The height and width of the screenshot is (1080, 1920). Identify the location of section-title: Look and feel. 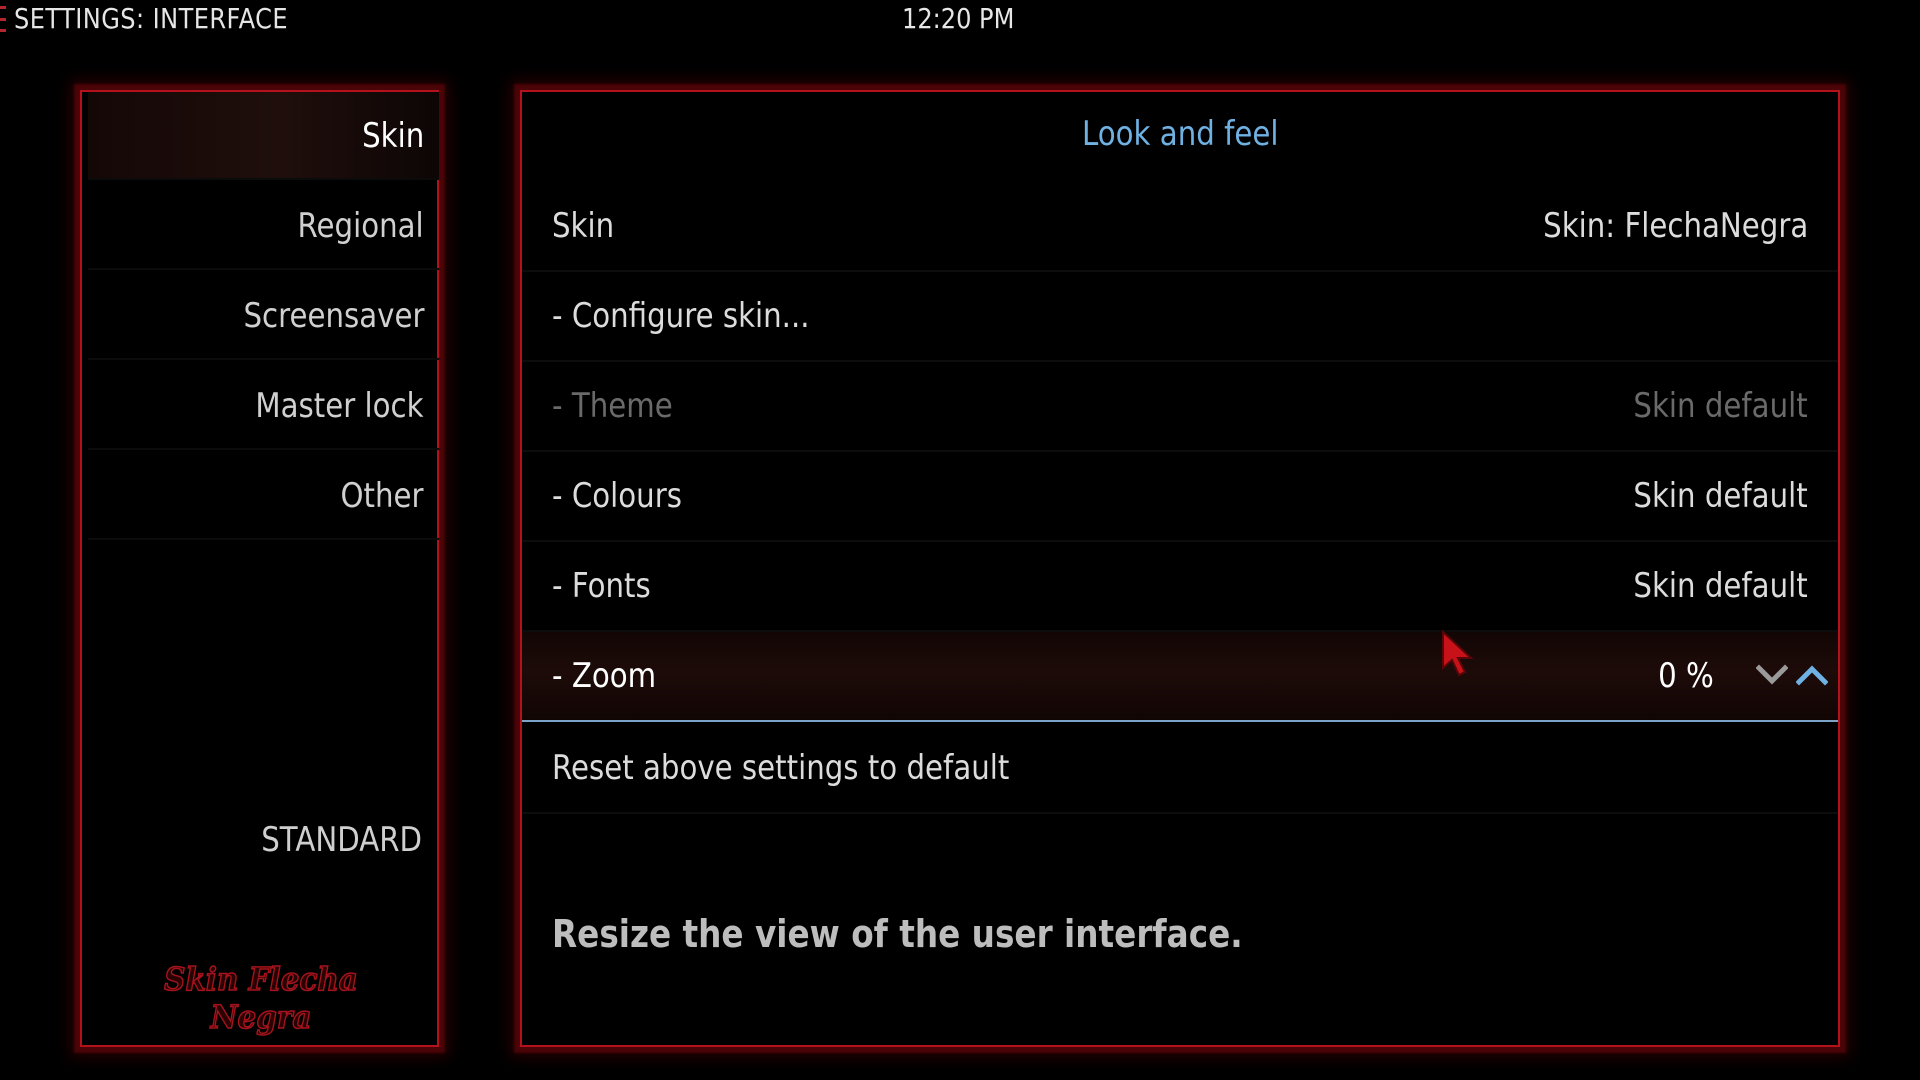
(1180, 134).